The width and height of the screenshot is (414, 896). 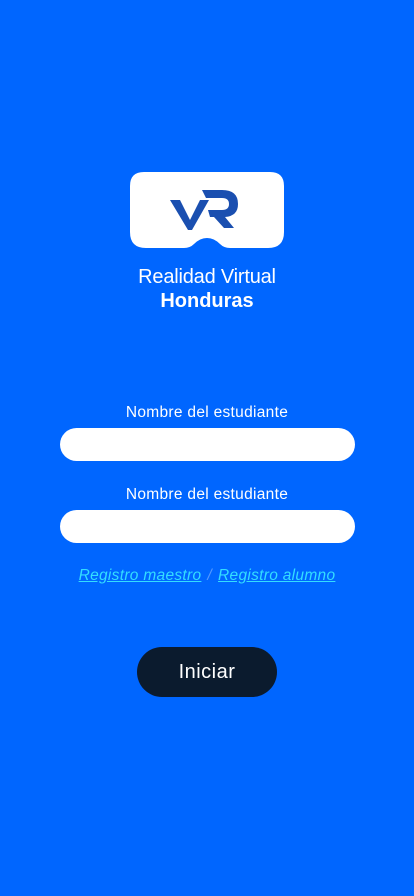 What do you see at coordinates (140, 575) in the screenshot?
I see `teacher-register-link: Registro maestro` at bounding box center [140, 575].